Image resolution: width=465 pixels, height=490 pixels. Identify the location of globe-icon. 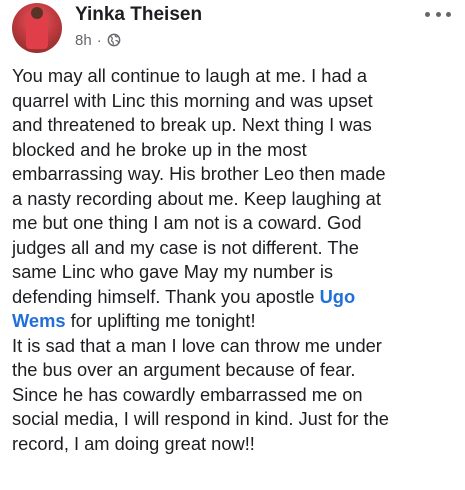
(114, 40).